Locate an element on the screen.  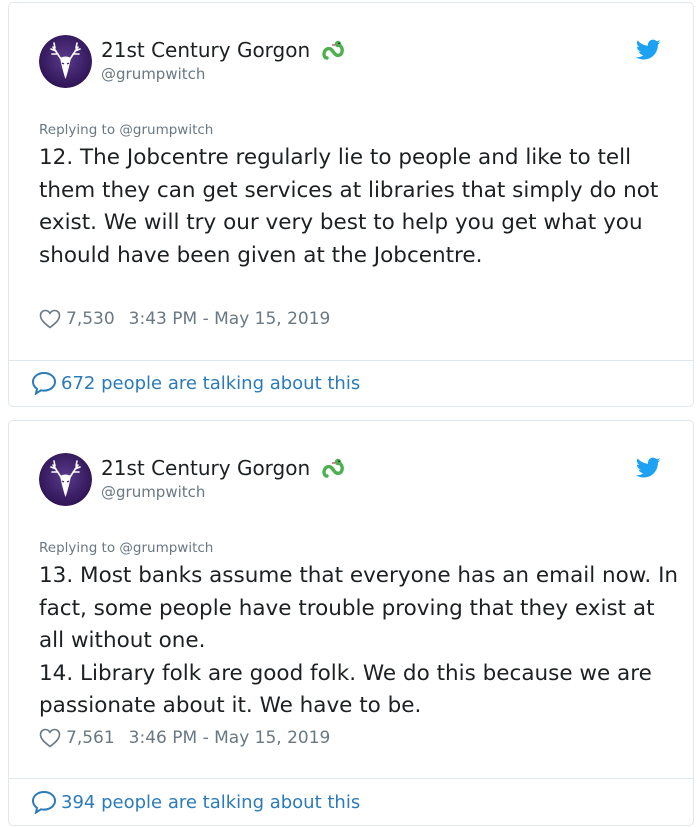
timestamp: 3:43 PM - May 15, 2019 is located at coordinates (230, 319).